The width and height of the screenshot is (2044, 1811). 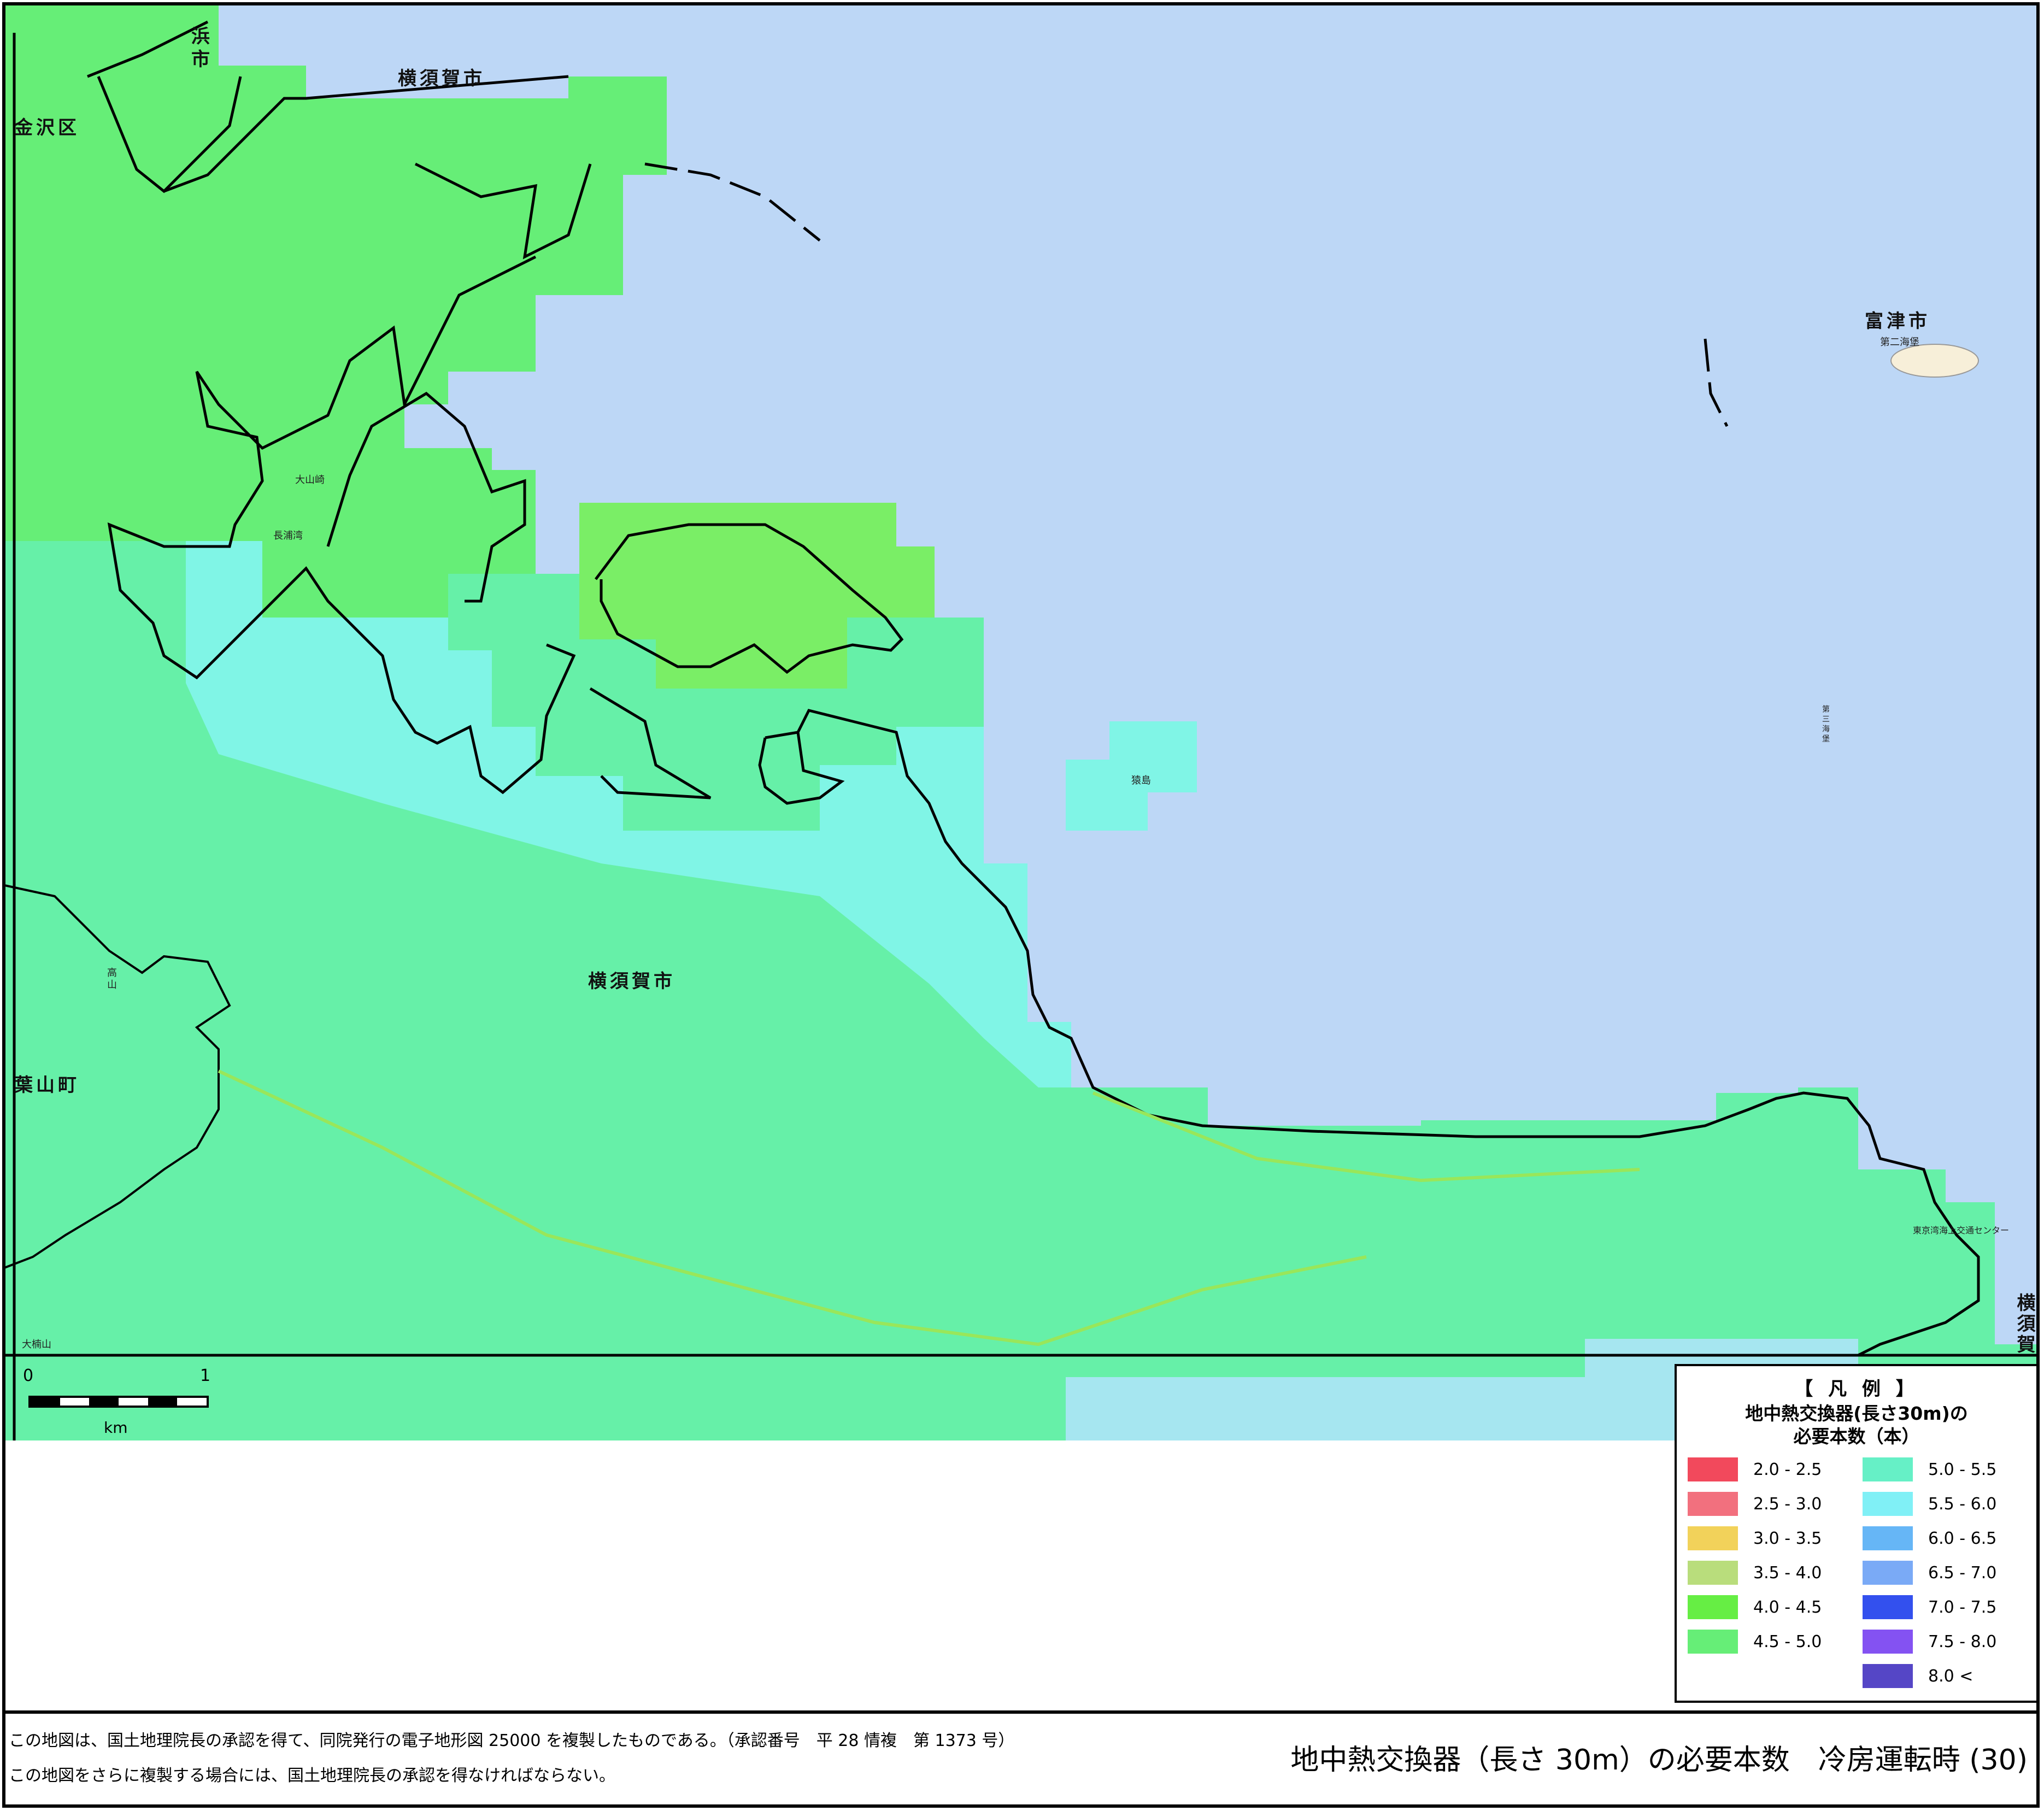 What do you see at coordinates (1787, 1607) in the screenshot?
I see `legend-label: 4.0 - 4.5` at bounding box center [1787, 1607].